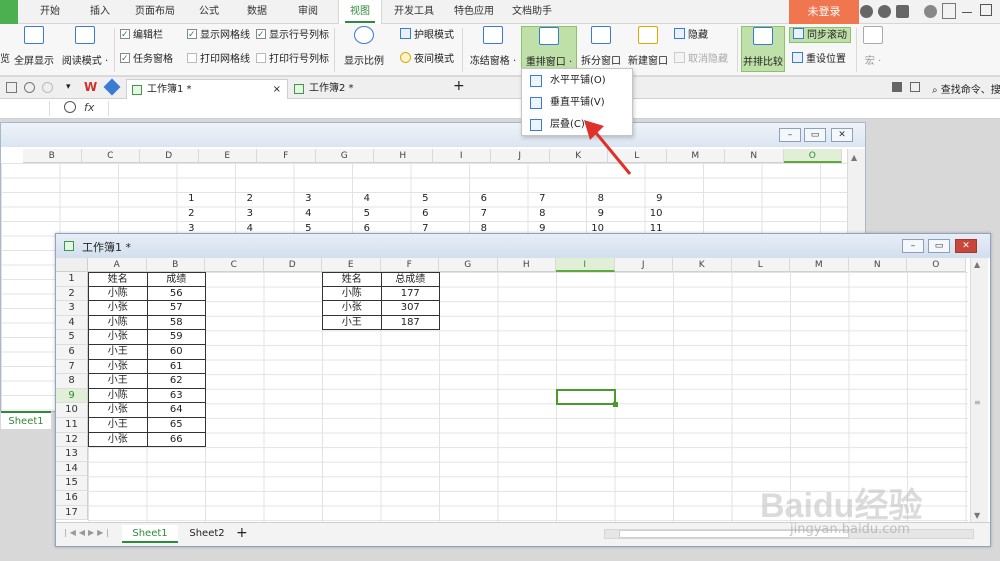  What do you see at coordinates (884, 11) in the screenshot?
I see `settings-icon` at bounding box center [884, 11].